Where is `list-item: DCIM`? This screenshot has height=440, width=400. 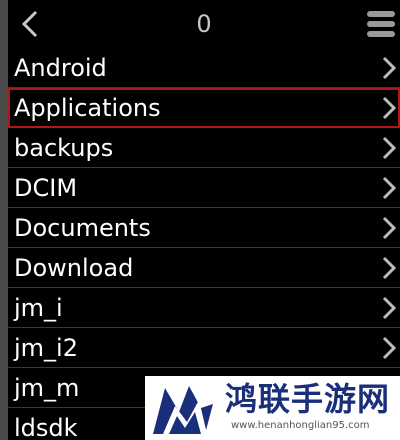 list-item: DCIM is located at coordinates (204, 188).